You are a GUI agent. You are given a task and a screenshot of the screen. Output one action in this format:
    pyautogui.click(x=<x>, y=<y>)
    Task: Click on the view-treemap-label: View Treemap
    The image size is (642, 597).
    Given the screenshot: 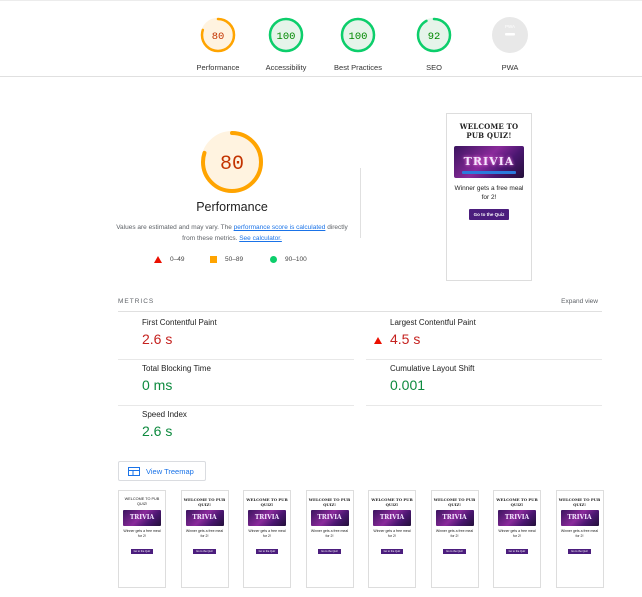 What is the action you would take?
    pyautogui.click(x=170, y=471)
    